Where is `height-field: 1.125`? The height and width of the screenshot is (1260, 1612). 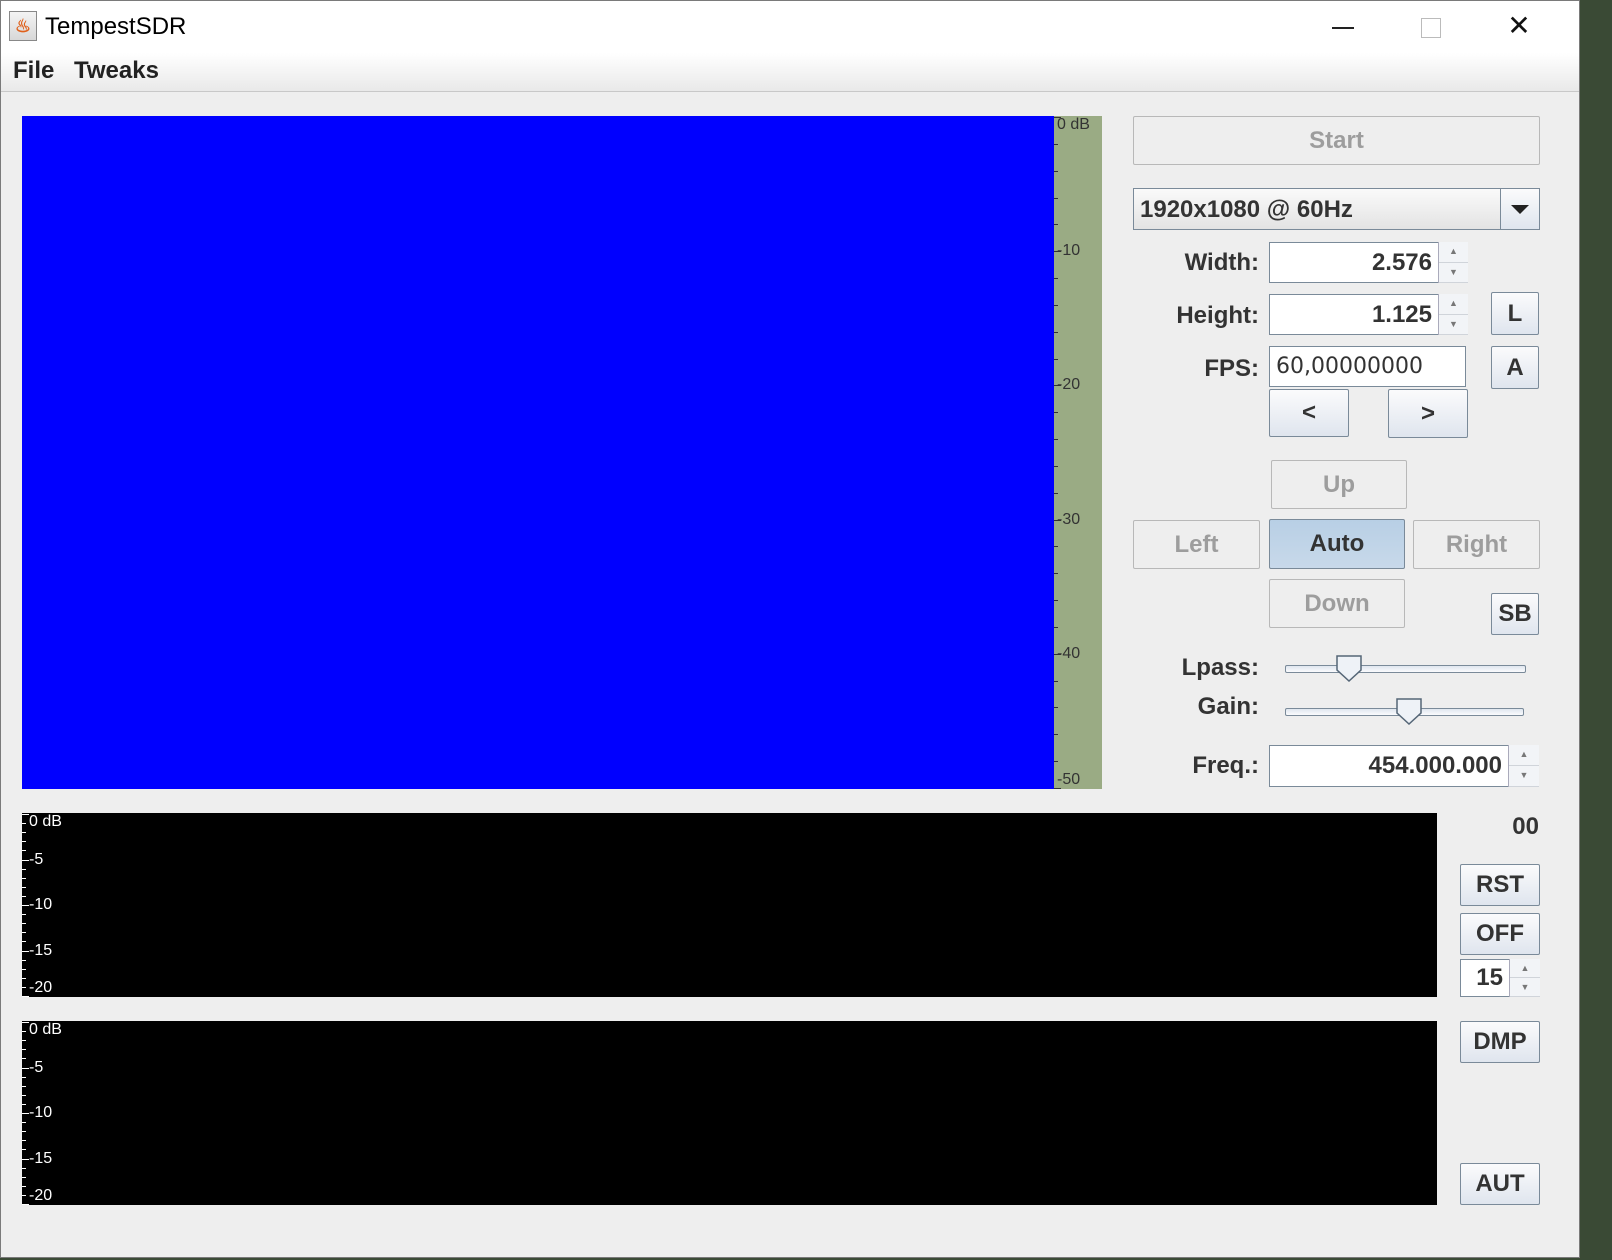 height-field: 1.125 is located at coordinates (1354, 314).